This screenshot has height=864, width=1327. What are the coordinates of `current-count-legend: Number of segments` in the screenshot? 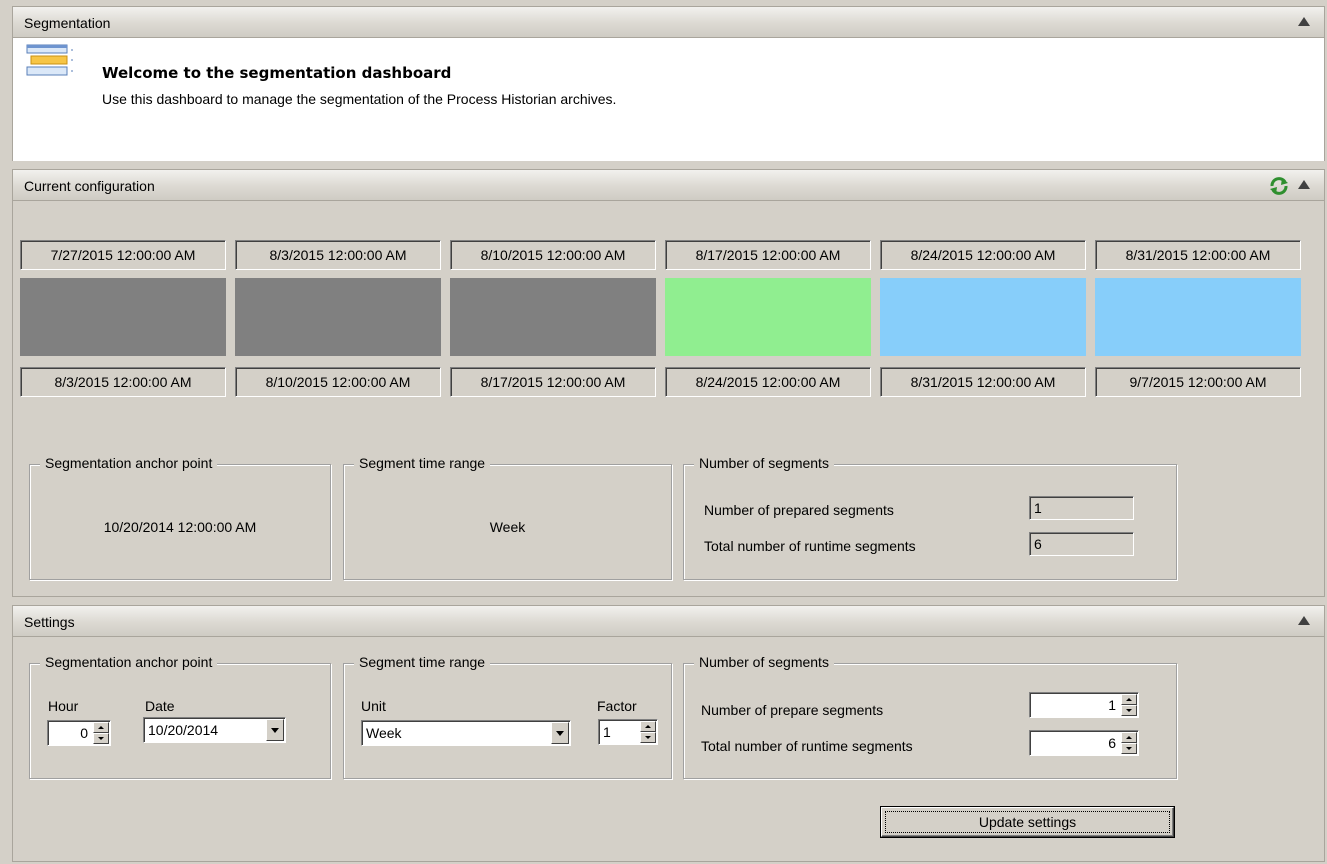 It's located at (764, 463).